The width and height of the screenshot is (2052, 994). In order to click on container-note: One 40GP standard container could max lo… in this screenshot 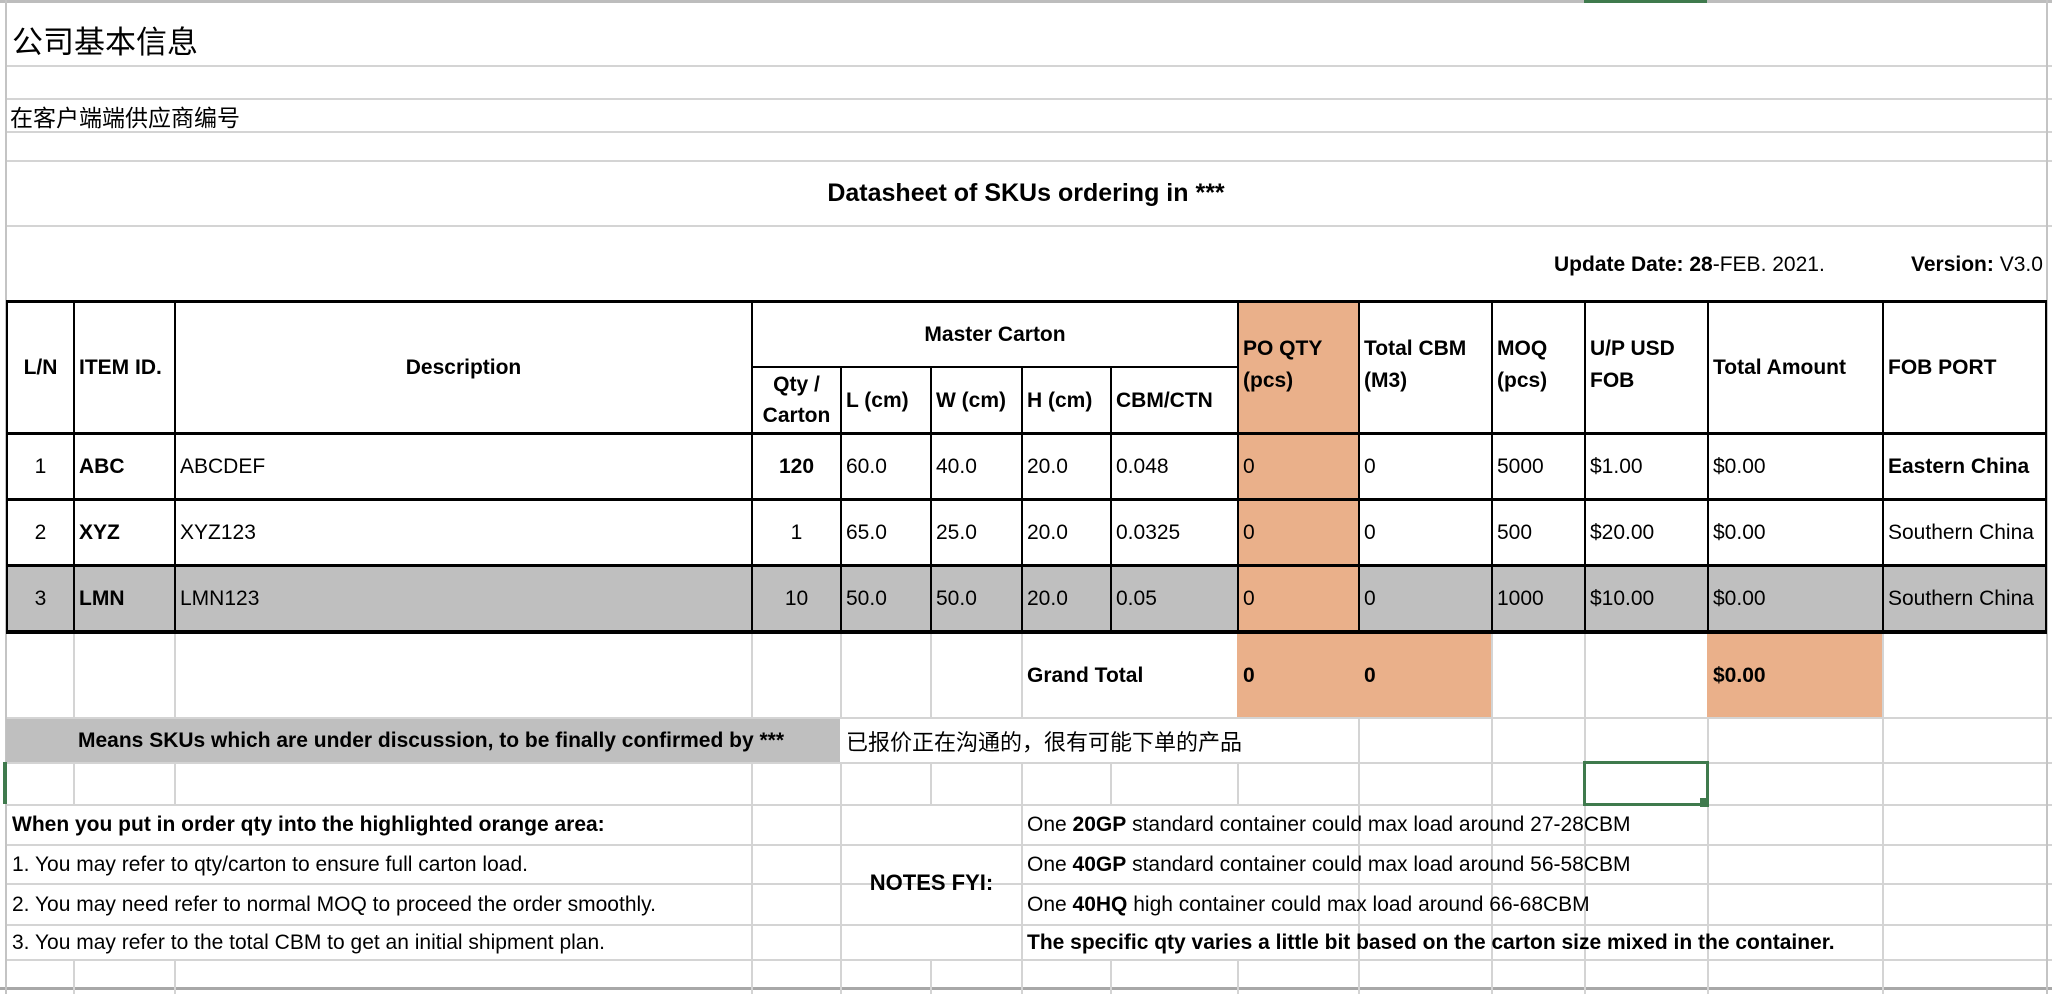, I will do `click(1329, 864)`.